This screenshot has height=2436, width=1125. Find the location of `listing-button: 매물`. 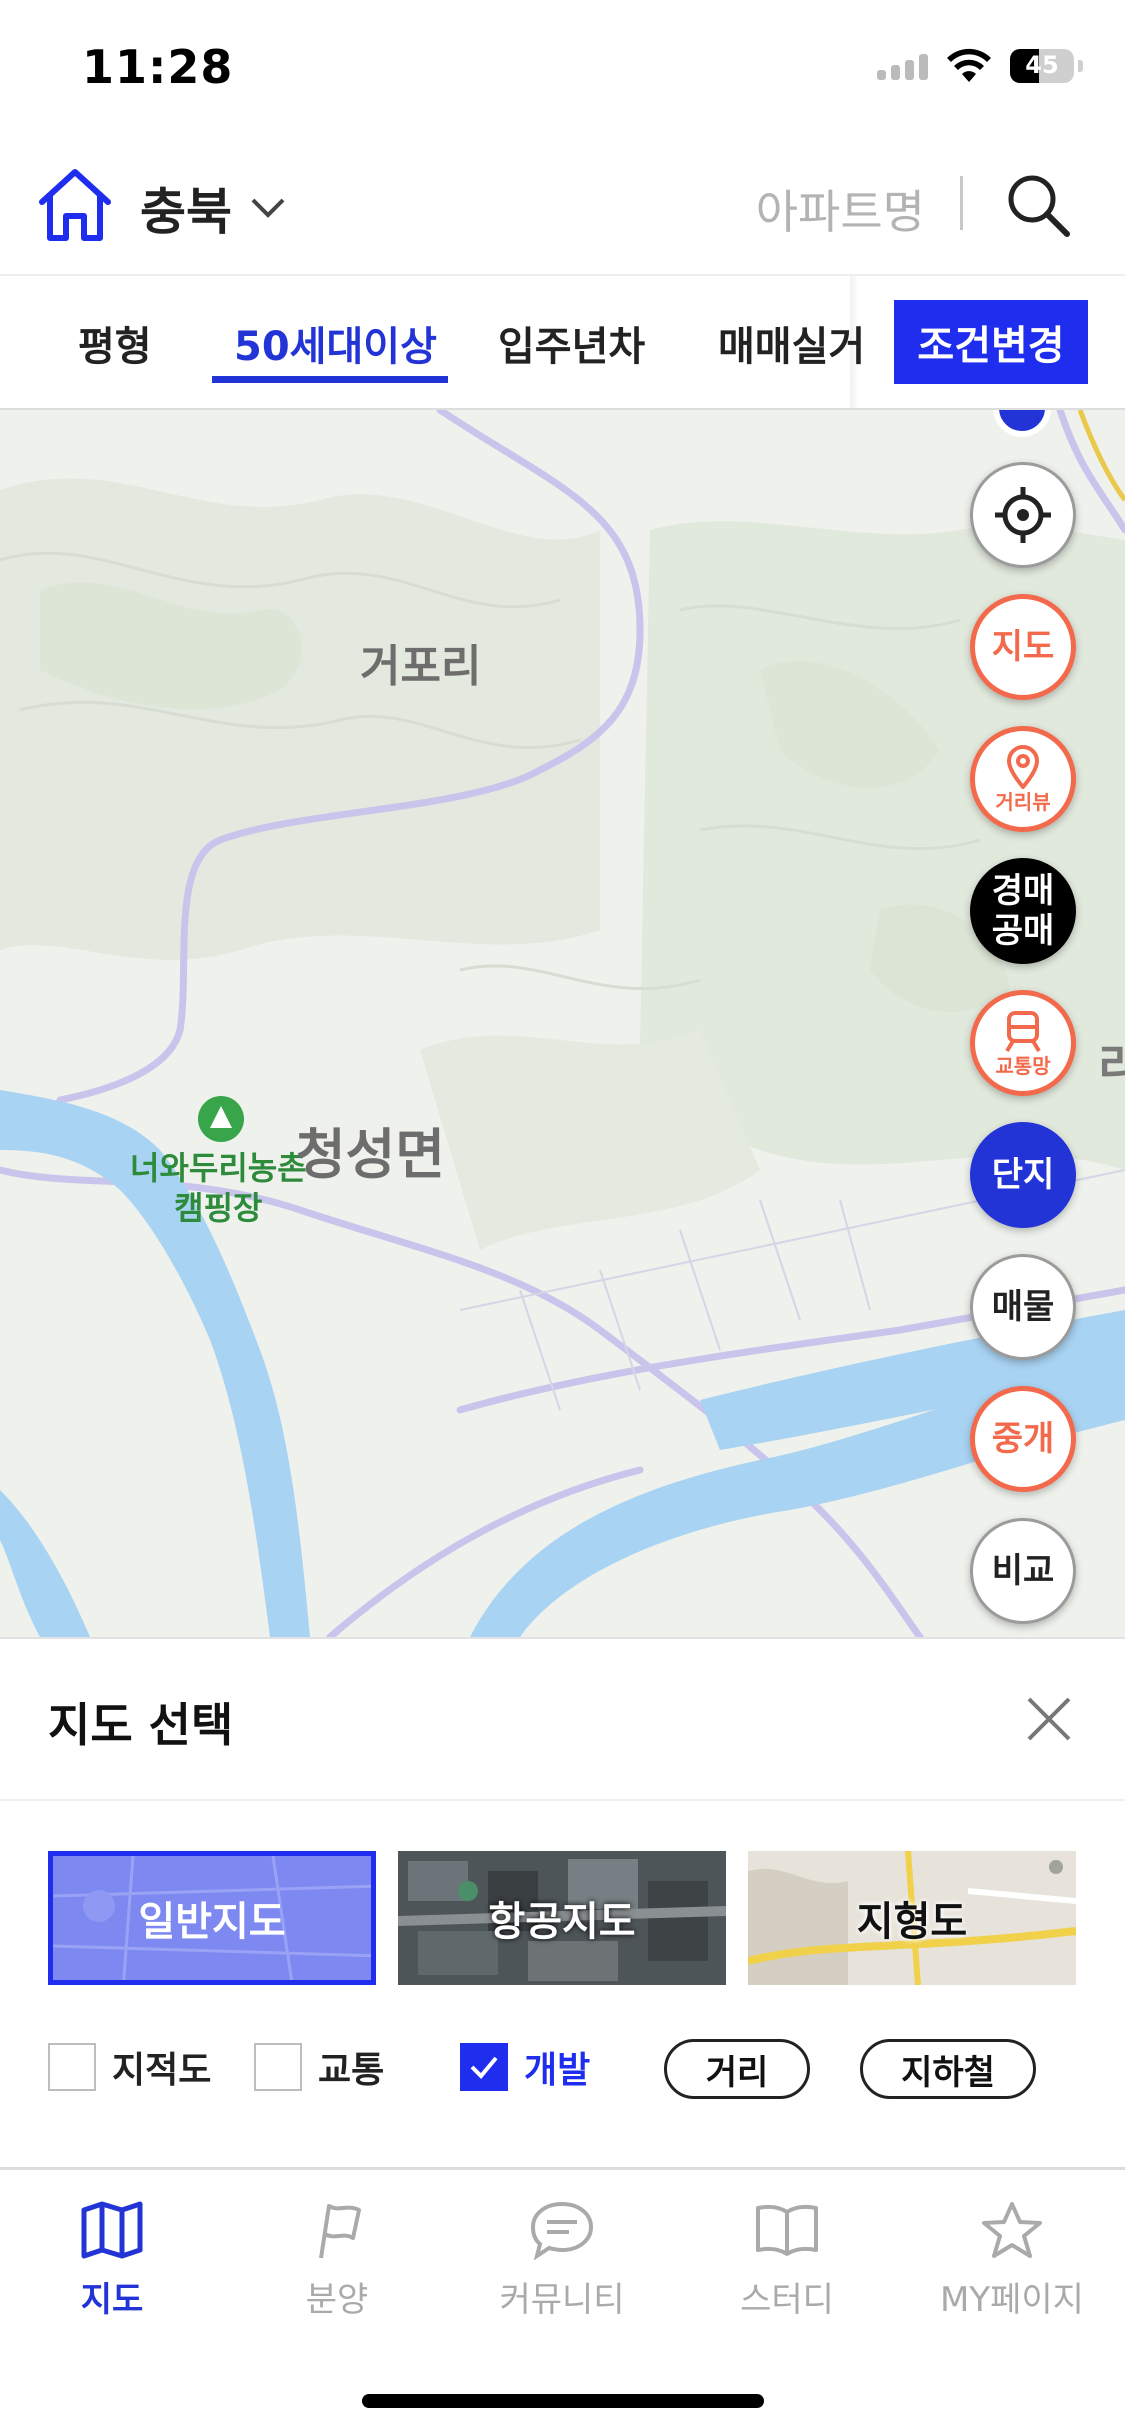

listing-button: 매물 is located at coordinates (1023, 1307).